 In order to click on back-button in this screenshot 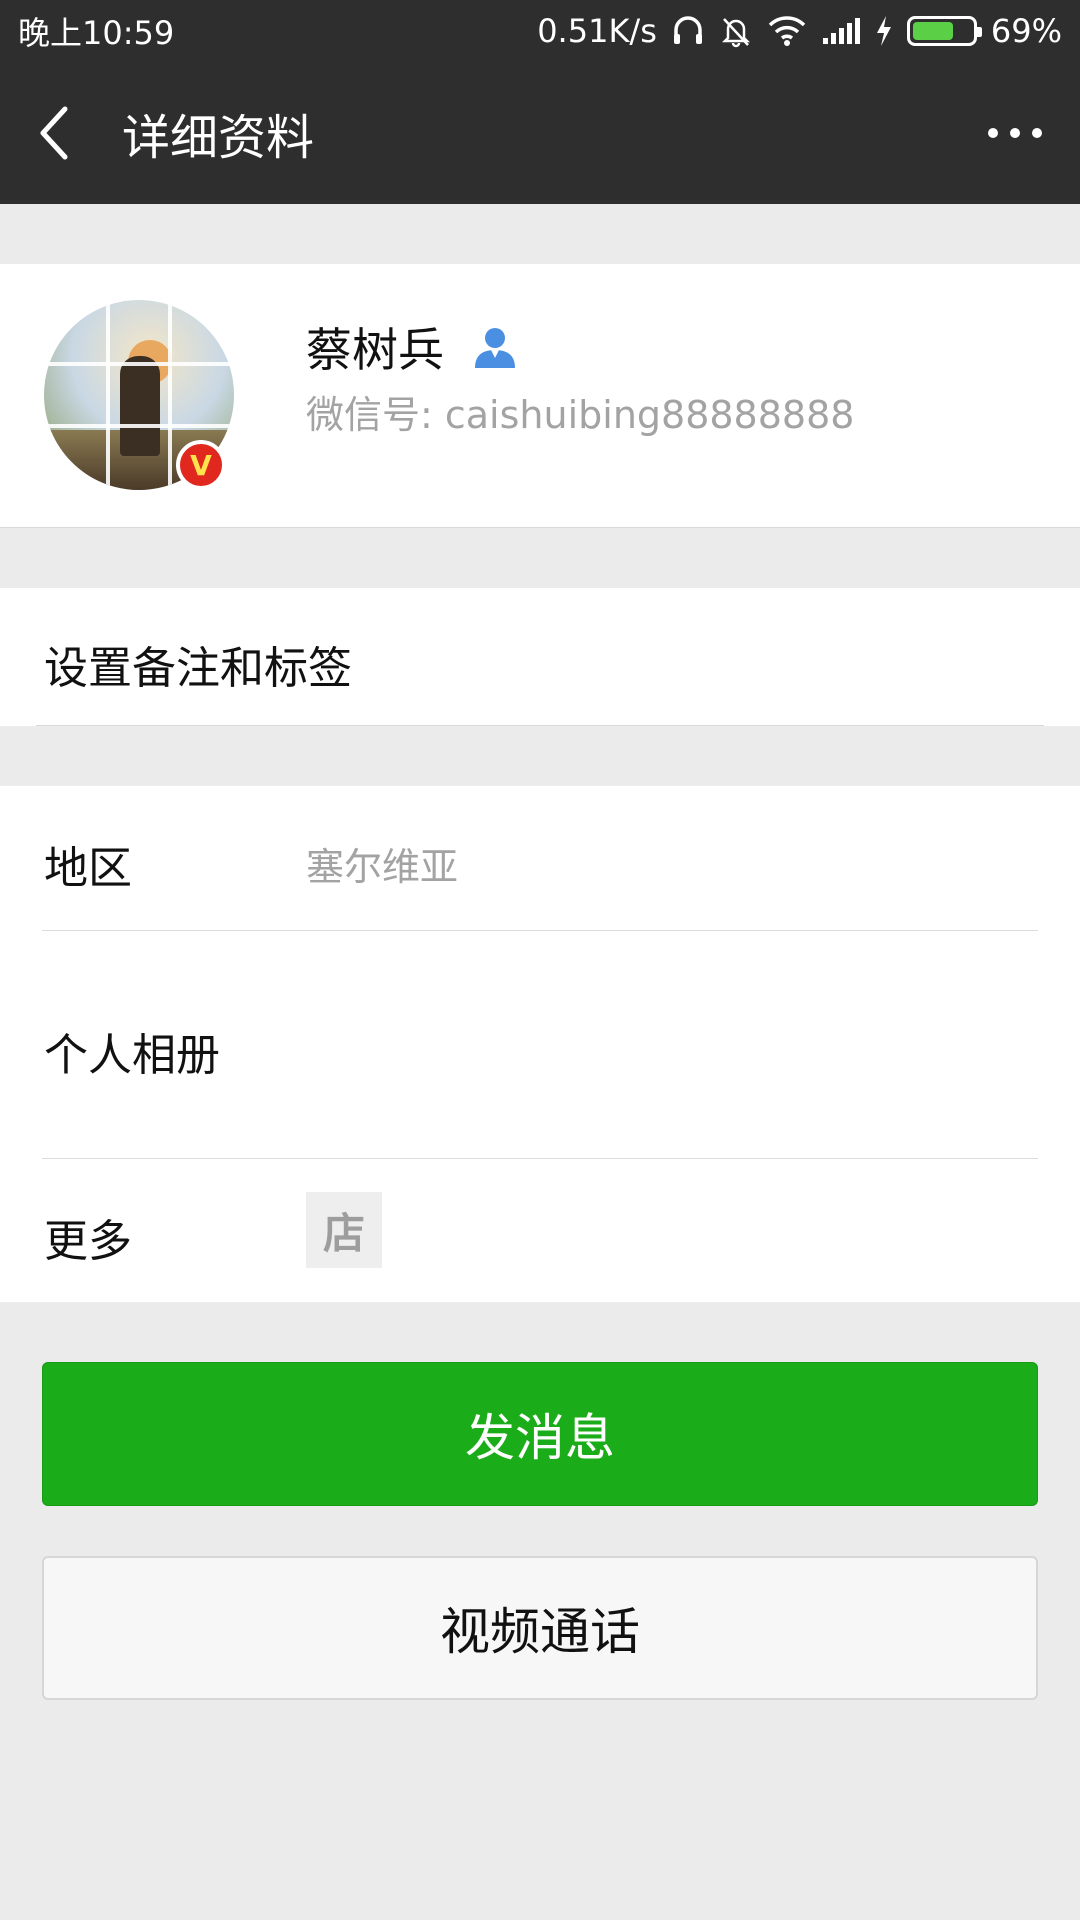, I will do `click(55, 133)`.